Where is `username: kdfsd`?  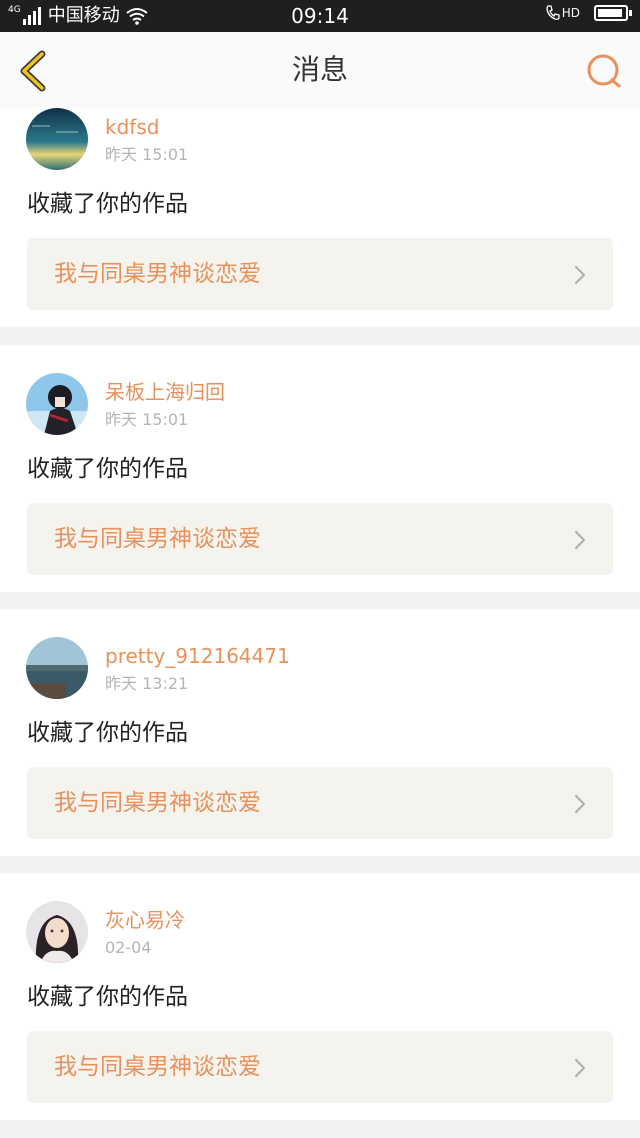 username: kdfsd is located at coordinates (132, 127).